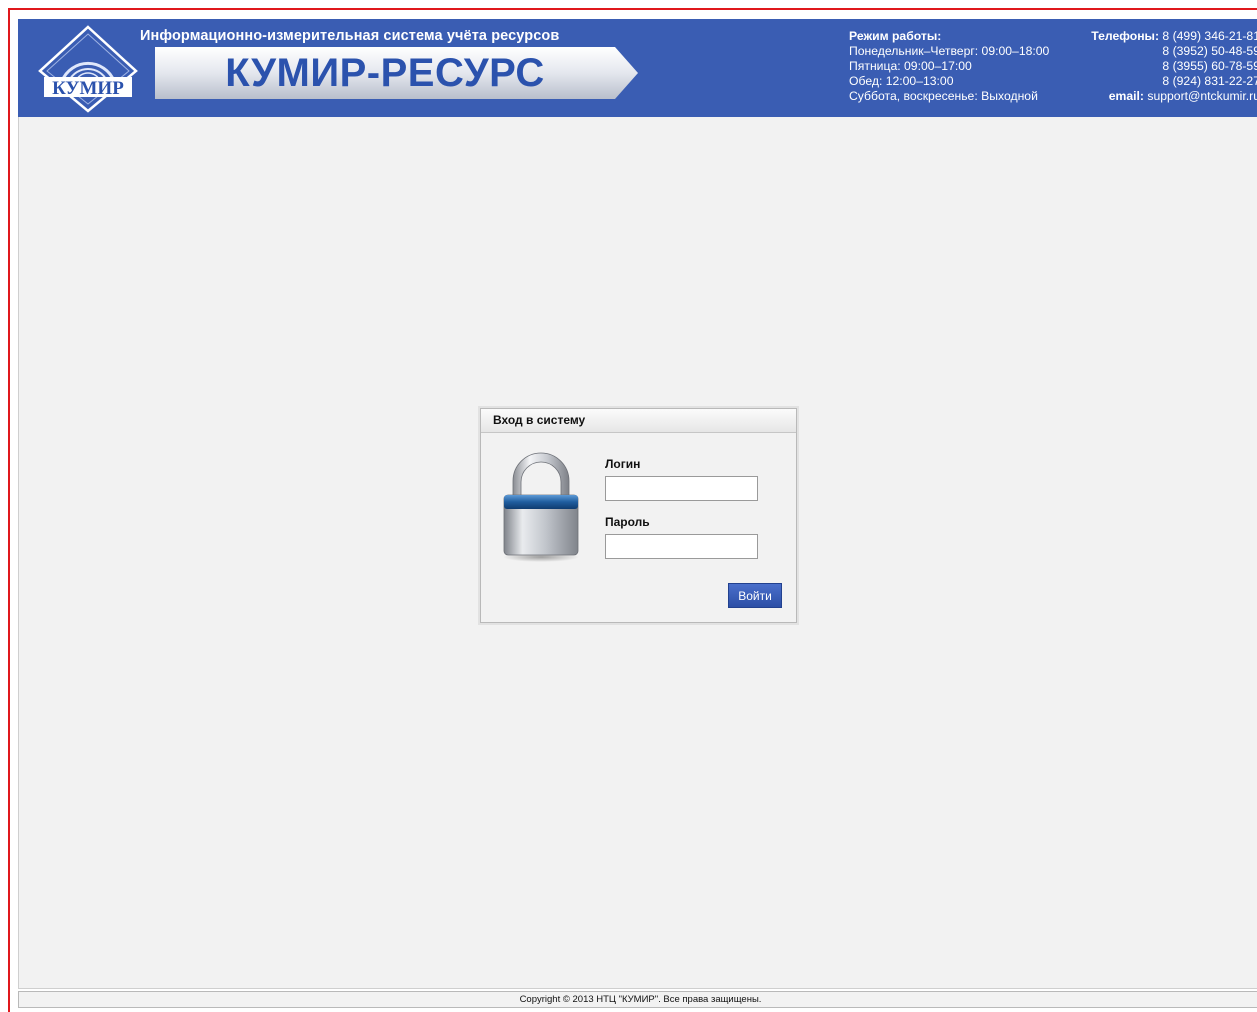  Describe the element at coordinates (1209, 66) in the screenshot. I see `phone-number: 8 (3955) 60-78-59` at that location.